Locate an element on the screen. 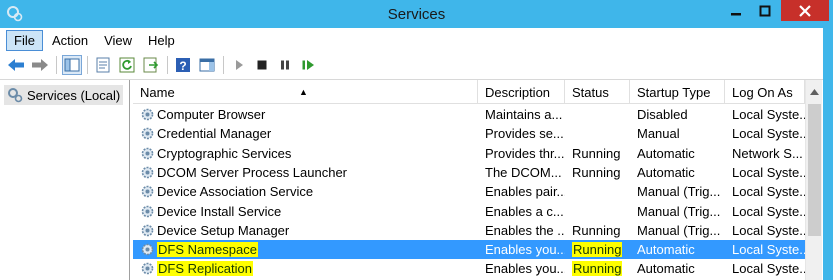 The width and height of the screenshot is (833, 280). service-name: Device Install Service is located at coordinates (316, 211).